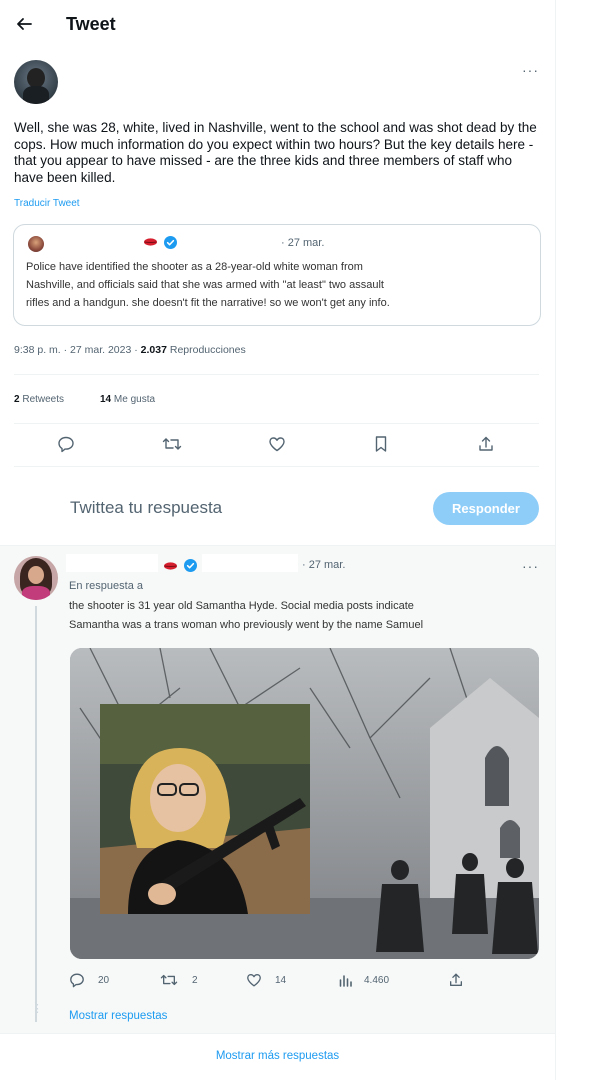 This screenshot has width=600, height=1080. I want to click on retweets-stat: 2 Retweets, so click(39, 399).